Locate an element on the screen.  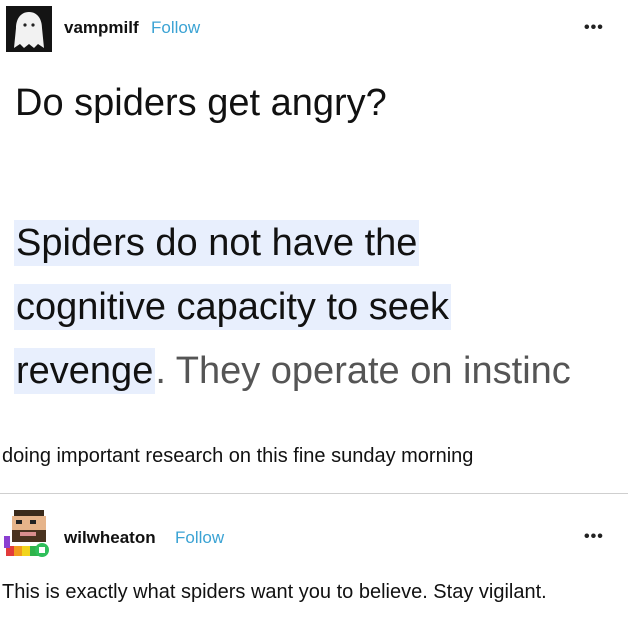
snippet-line: cognitive capacity to seek is located at coordinates (233, 307).